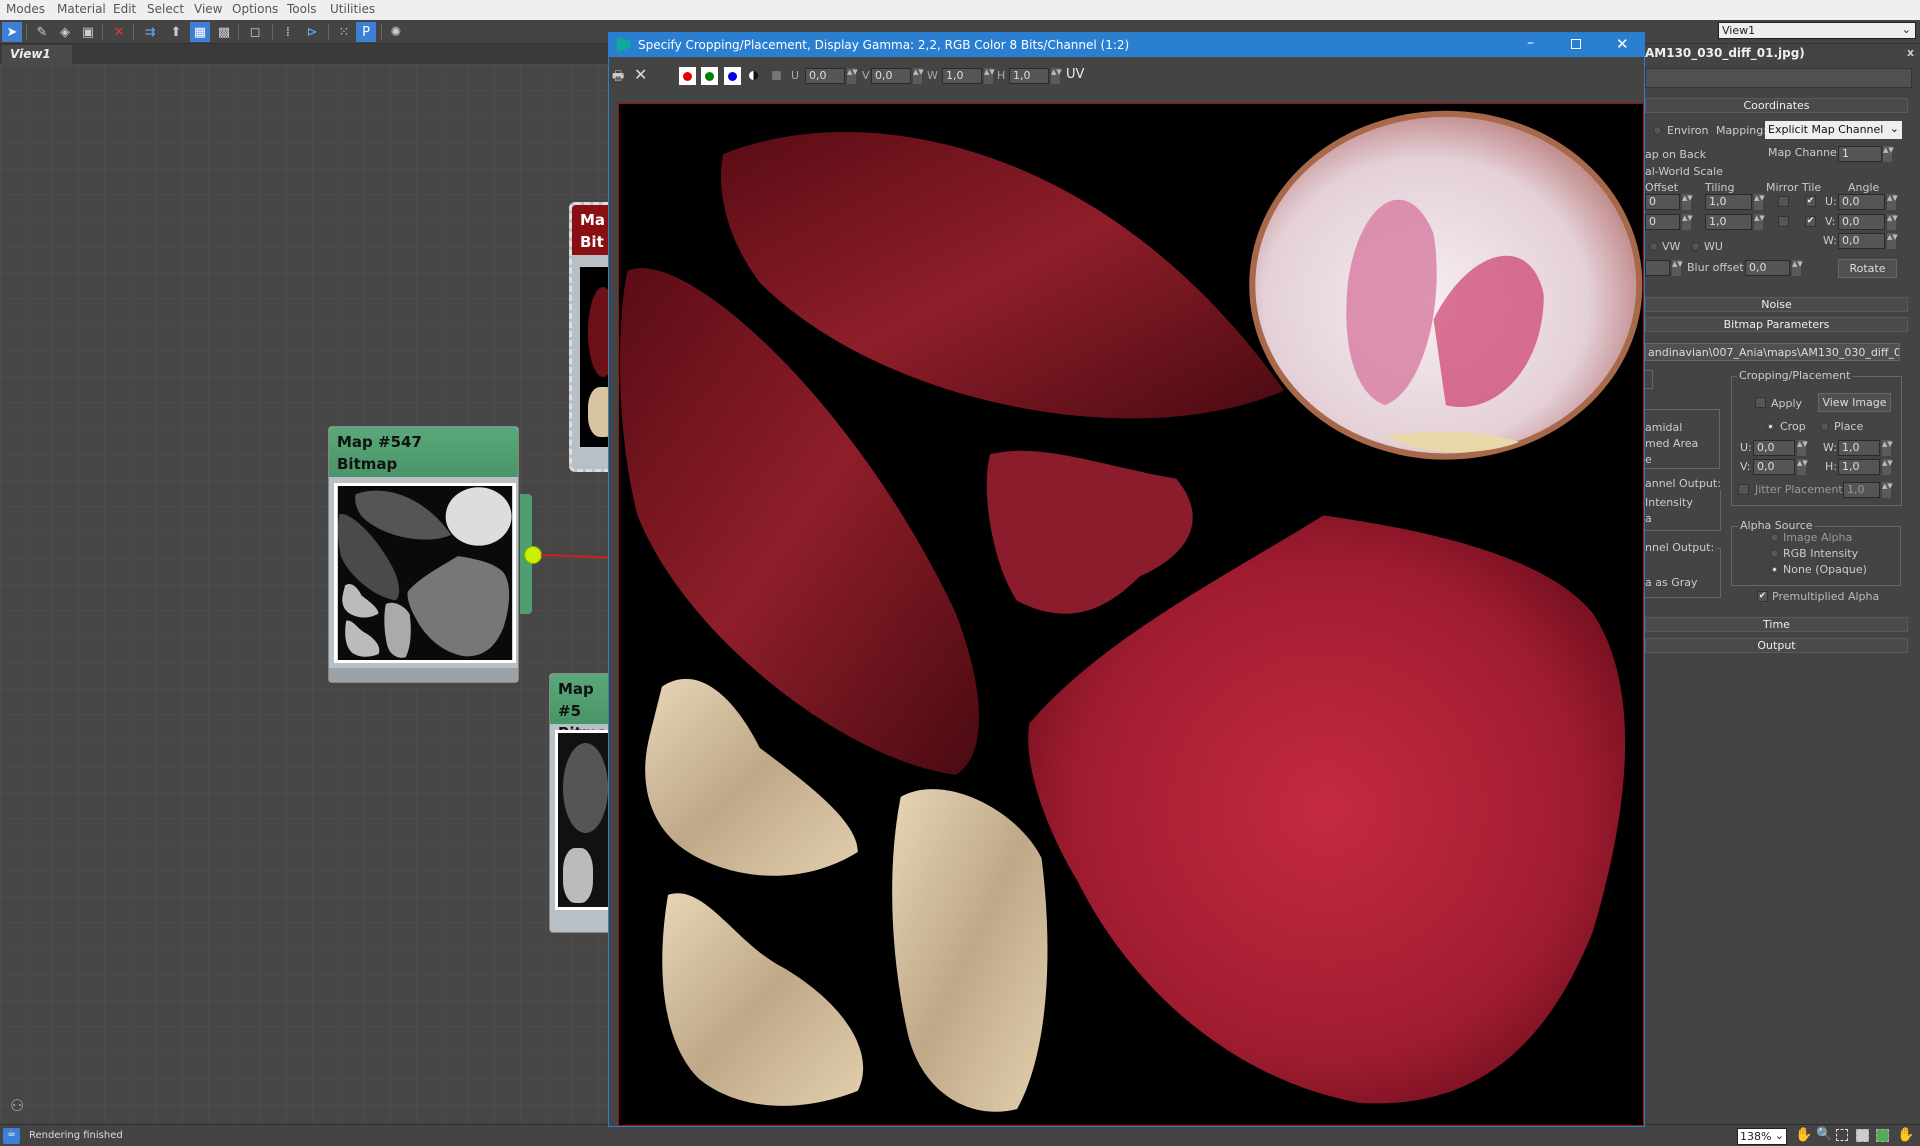 The image size is (1920, 1146). What do you see at coordinates (1774, 553) in the screenshot?
I see `rgb-intensity-radio` at bounding box center [1774, 553].